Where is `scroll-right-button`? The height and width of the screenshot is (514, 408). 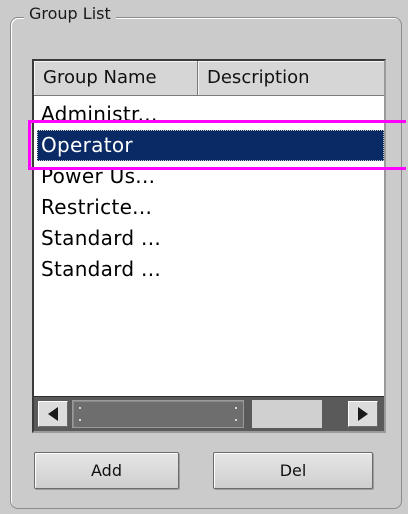
scroll-right-button is located at coordinates (363, 414).